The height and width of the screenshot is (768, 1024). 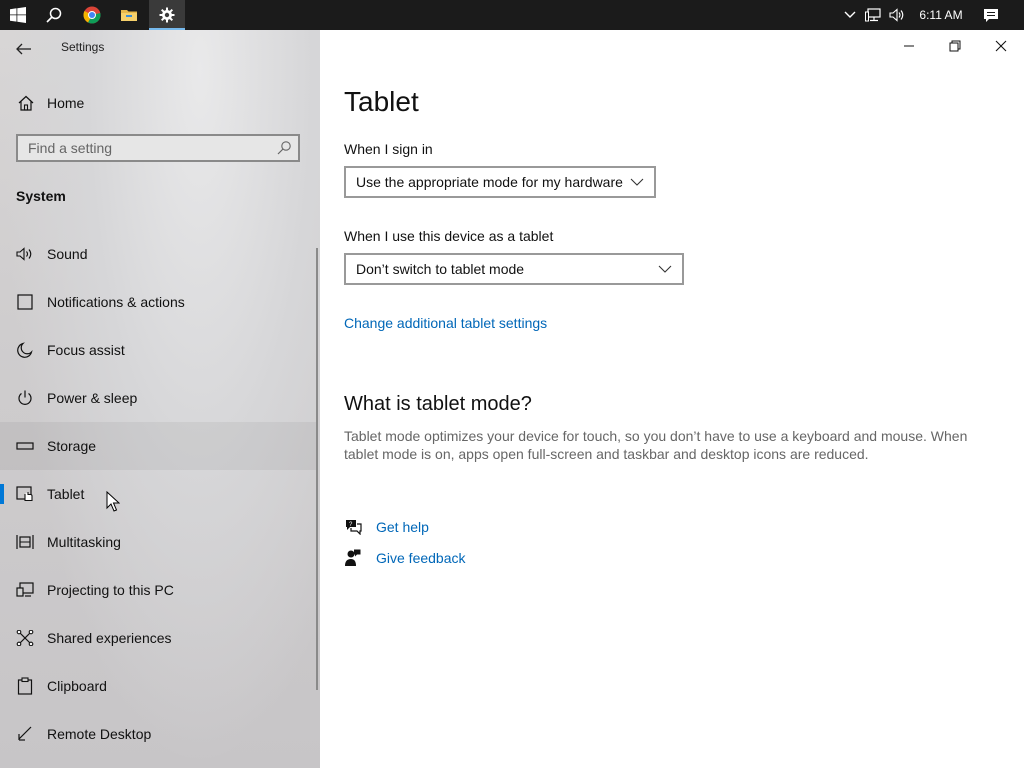 What do you see at coordinates (153, 148) in the screenshot?
I see `search-input` at bounding box center [153, 148].